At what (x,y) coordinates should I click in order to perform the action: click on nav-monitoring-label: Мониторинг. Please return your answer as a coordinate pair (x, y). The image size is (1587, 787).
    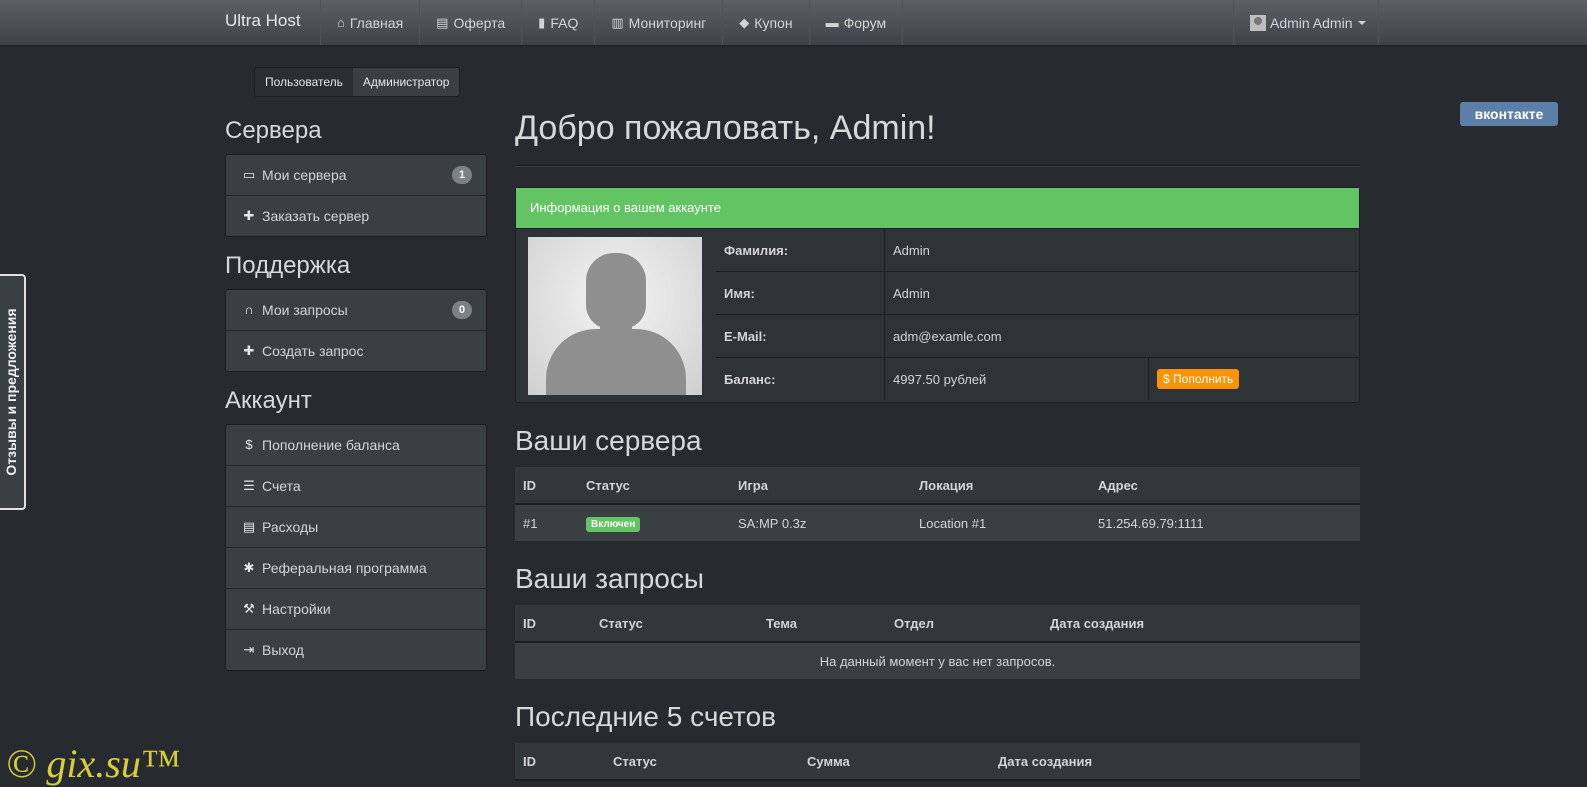
    Looking at the image, I should click on (667, 22).